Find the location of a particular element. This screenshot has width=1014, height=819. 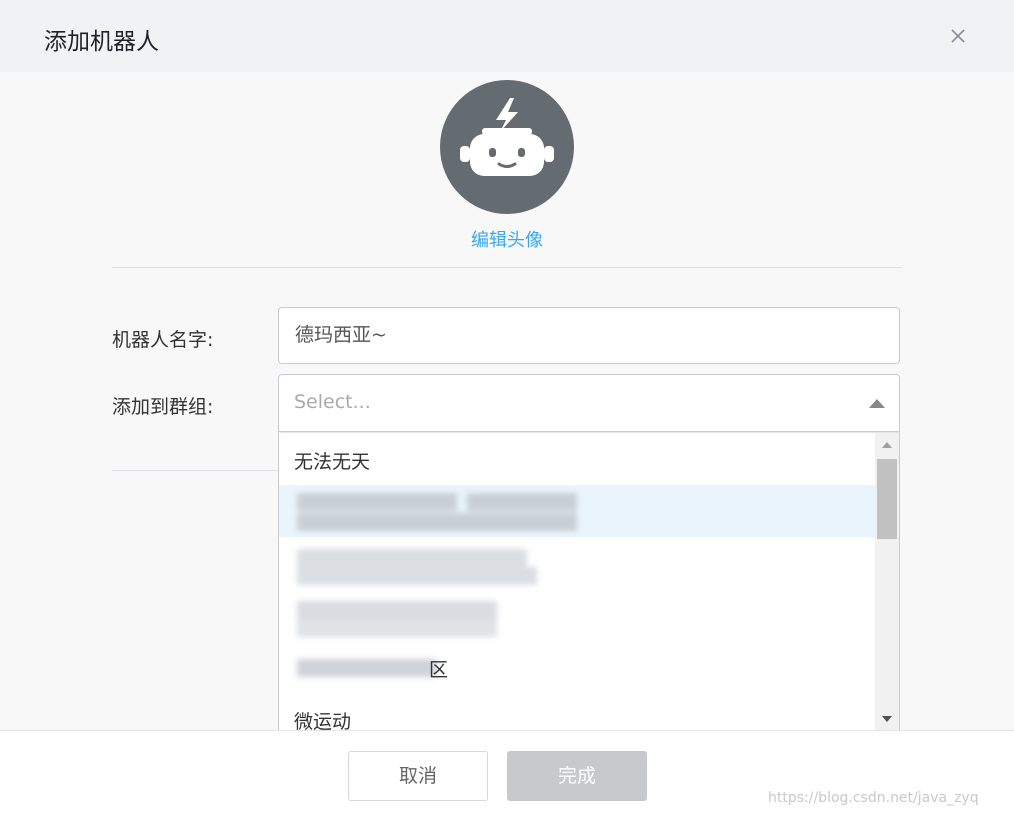

close-icon is located at coordinates (958, 36).